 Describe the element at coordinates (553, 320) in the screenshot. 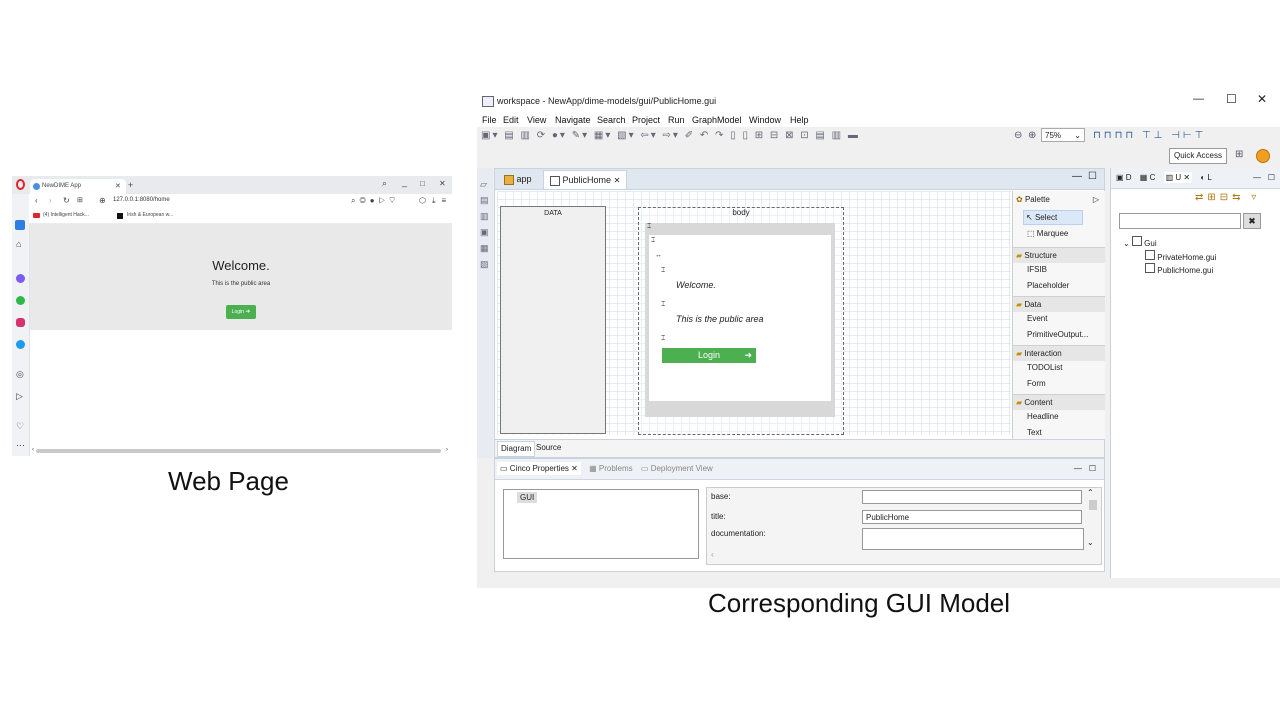

I see `data-container: DATA` at that location.